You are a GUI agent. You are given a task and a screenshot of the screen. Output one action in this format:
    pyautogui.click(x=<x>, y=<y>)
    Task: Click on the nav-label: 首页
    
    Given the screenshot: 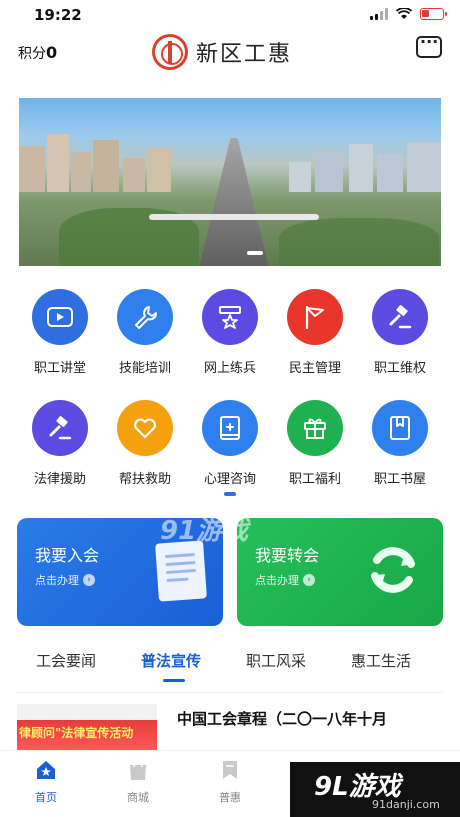 What is the action you would take?
    pyautogui.click(x=46, y=797)
    